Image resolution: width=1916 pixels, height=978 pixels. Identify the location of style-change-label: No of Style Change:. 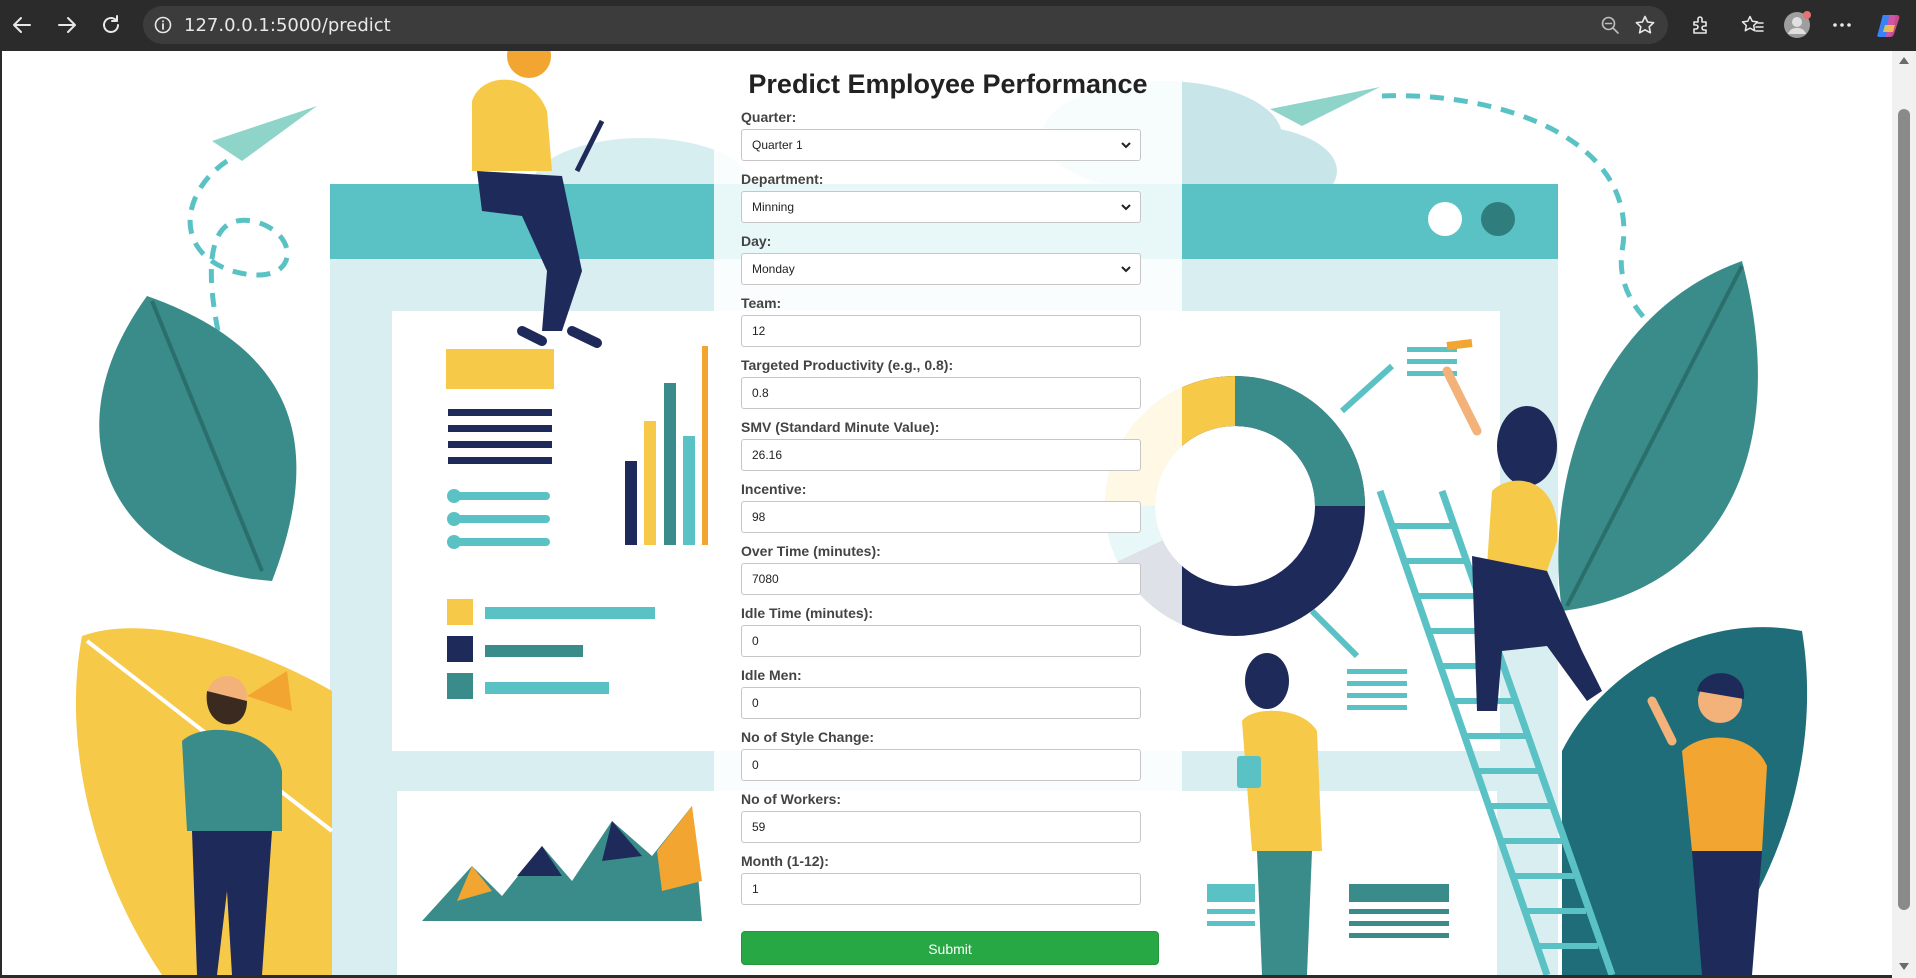
(808, 737).